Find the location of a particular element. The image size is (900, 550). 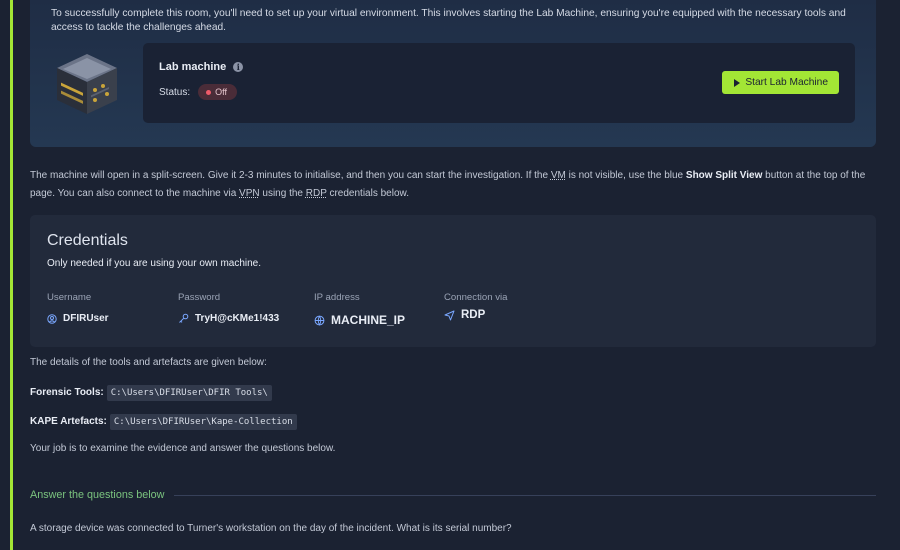

network-icon is located at coordinates (319, 320).